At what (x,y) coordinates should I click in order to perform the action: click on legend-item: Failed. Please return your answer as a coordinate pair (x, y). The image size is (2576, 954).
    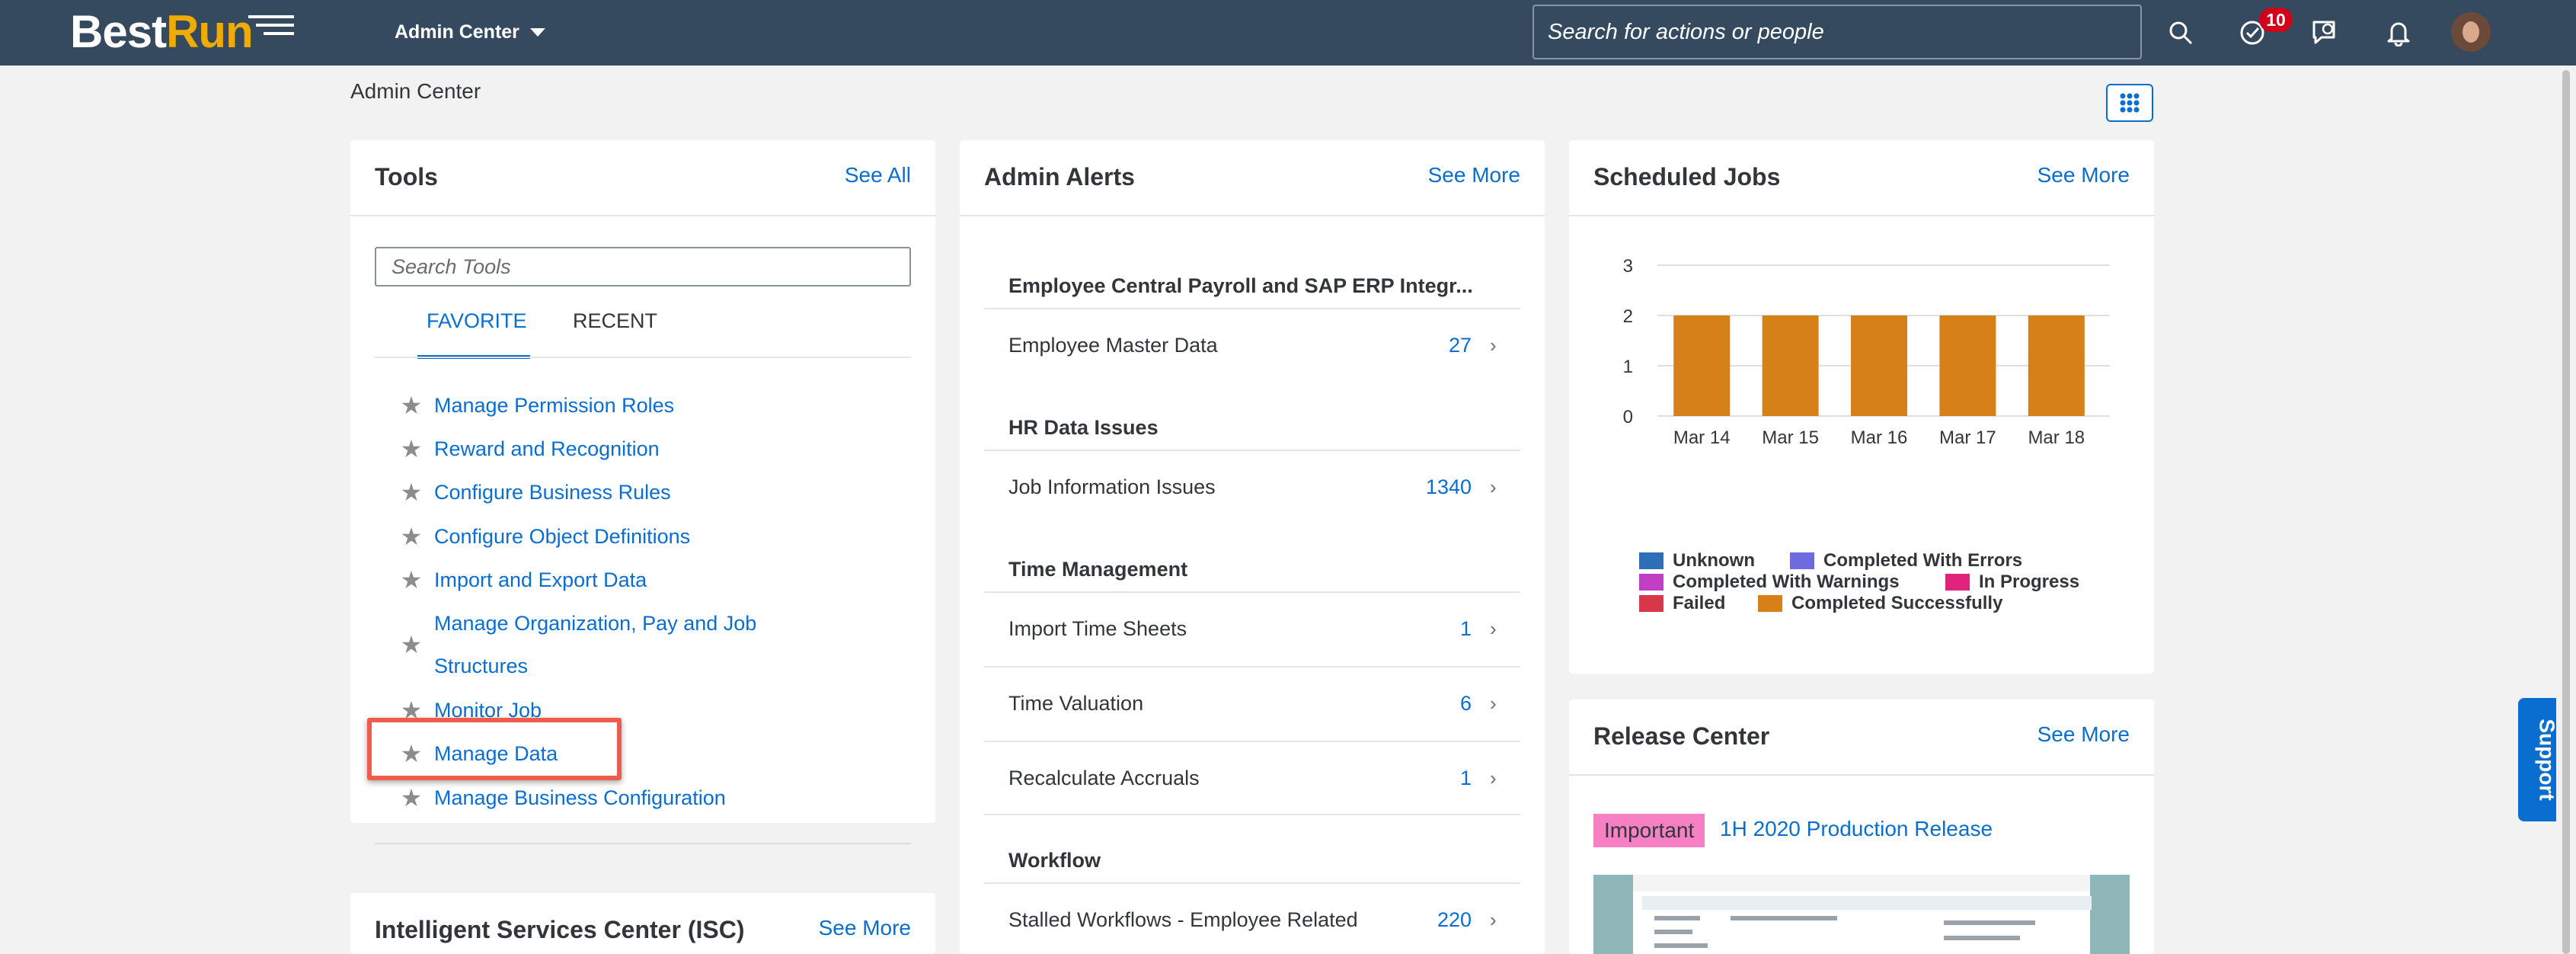
    Looking at the image, I should click on (1682, 603).